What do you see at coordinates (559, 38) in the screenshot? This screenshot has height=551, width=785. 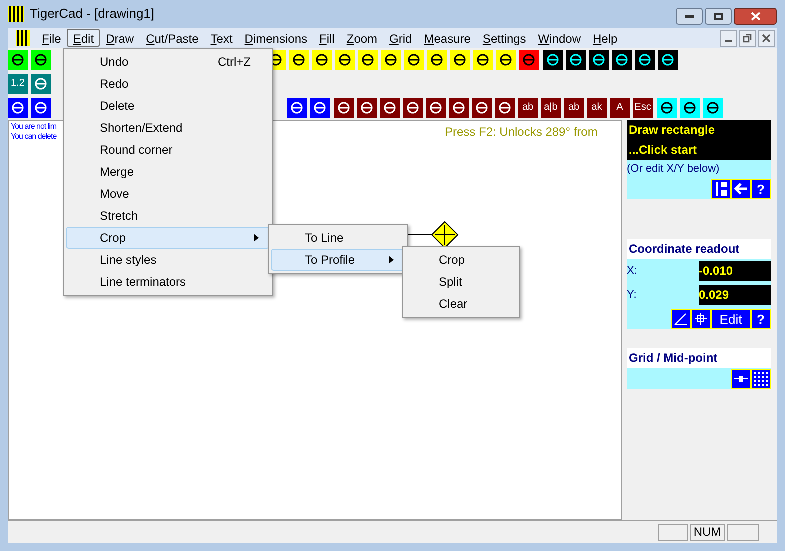 I see `menu-bar-item: Window` at bounding box center [559, 38].